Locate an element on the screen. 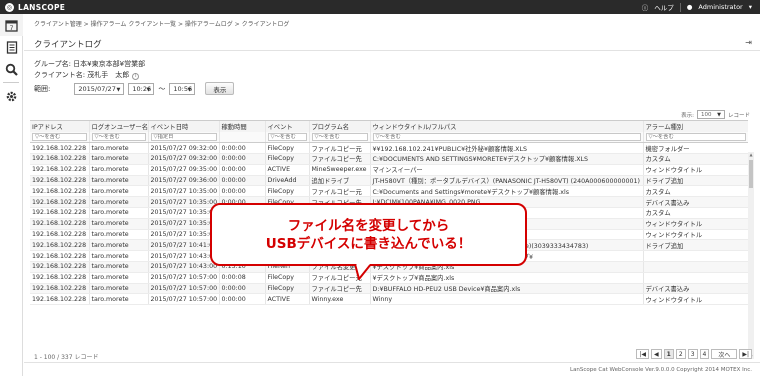  range-filter: 範囲: 2015/07/27 ▼ 10:26 ▼ 〜 10:56 ▼ 表示 is located at coordinates (134, 88).